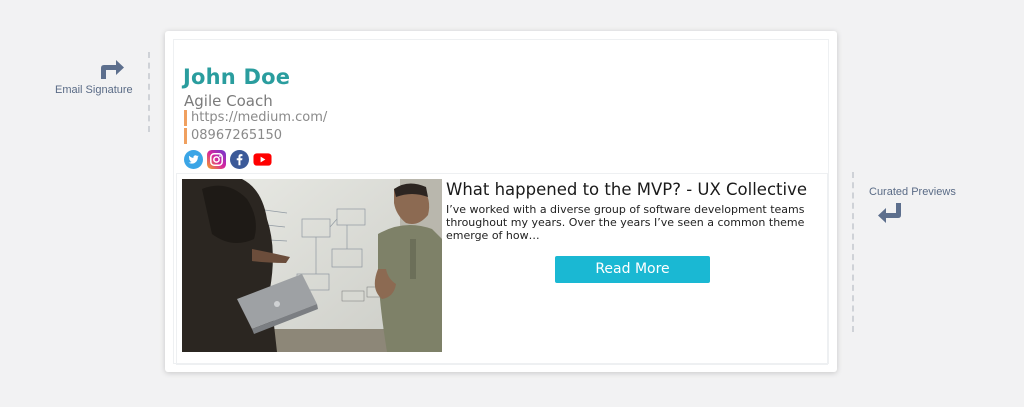 The width and height of the screenshot is (1024, 407). I want to click on email-signature-annotation: Email Signature, so click(98, 98).